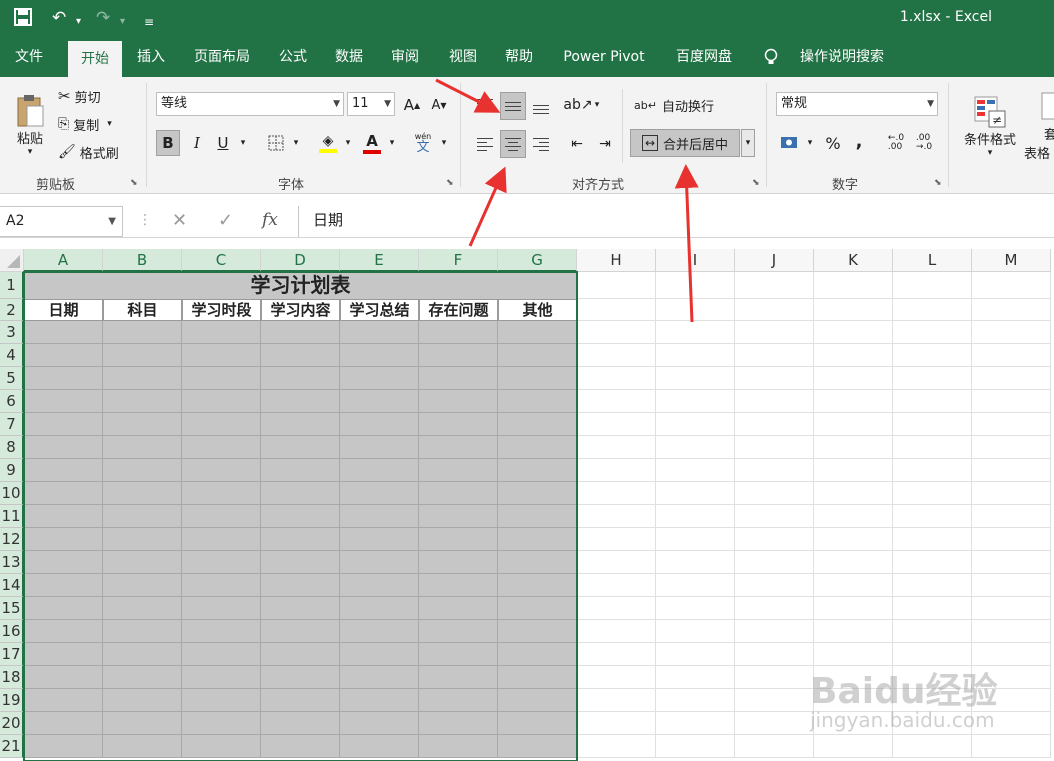  What do you see at coordinates (142, 493) in the screenshot?
I see `cell-b10` at bounding box center [142, 493].